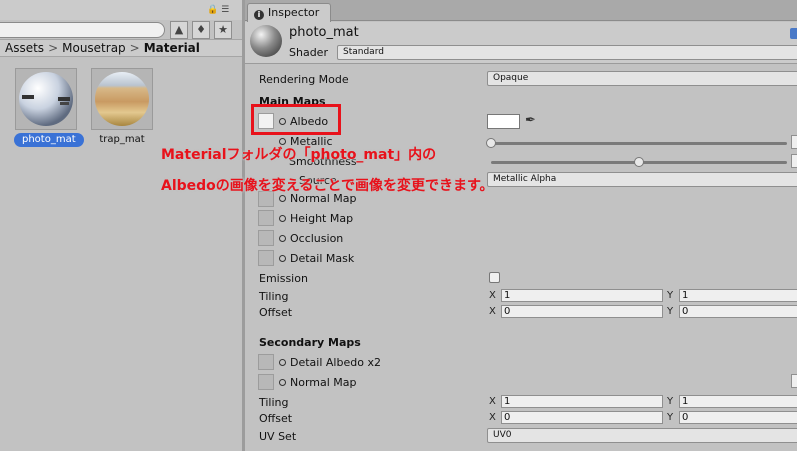  I want to click on project-search-input, so click(82, 30).